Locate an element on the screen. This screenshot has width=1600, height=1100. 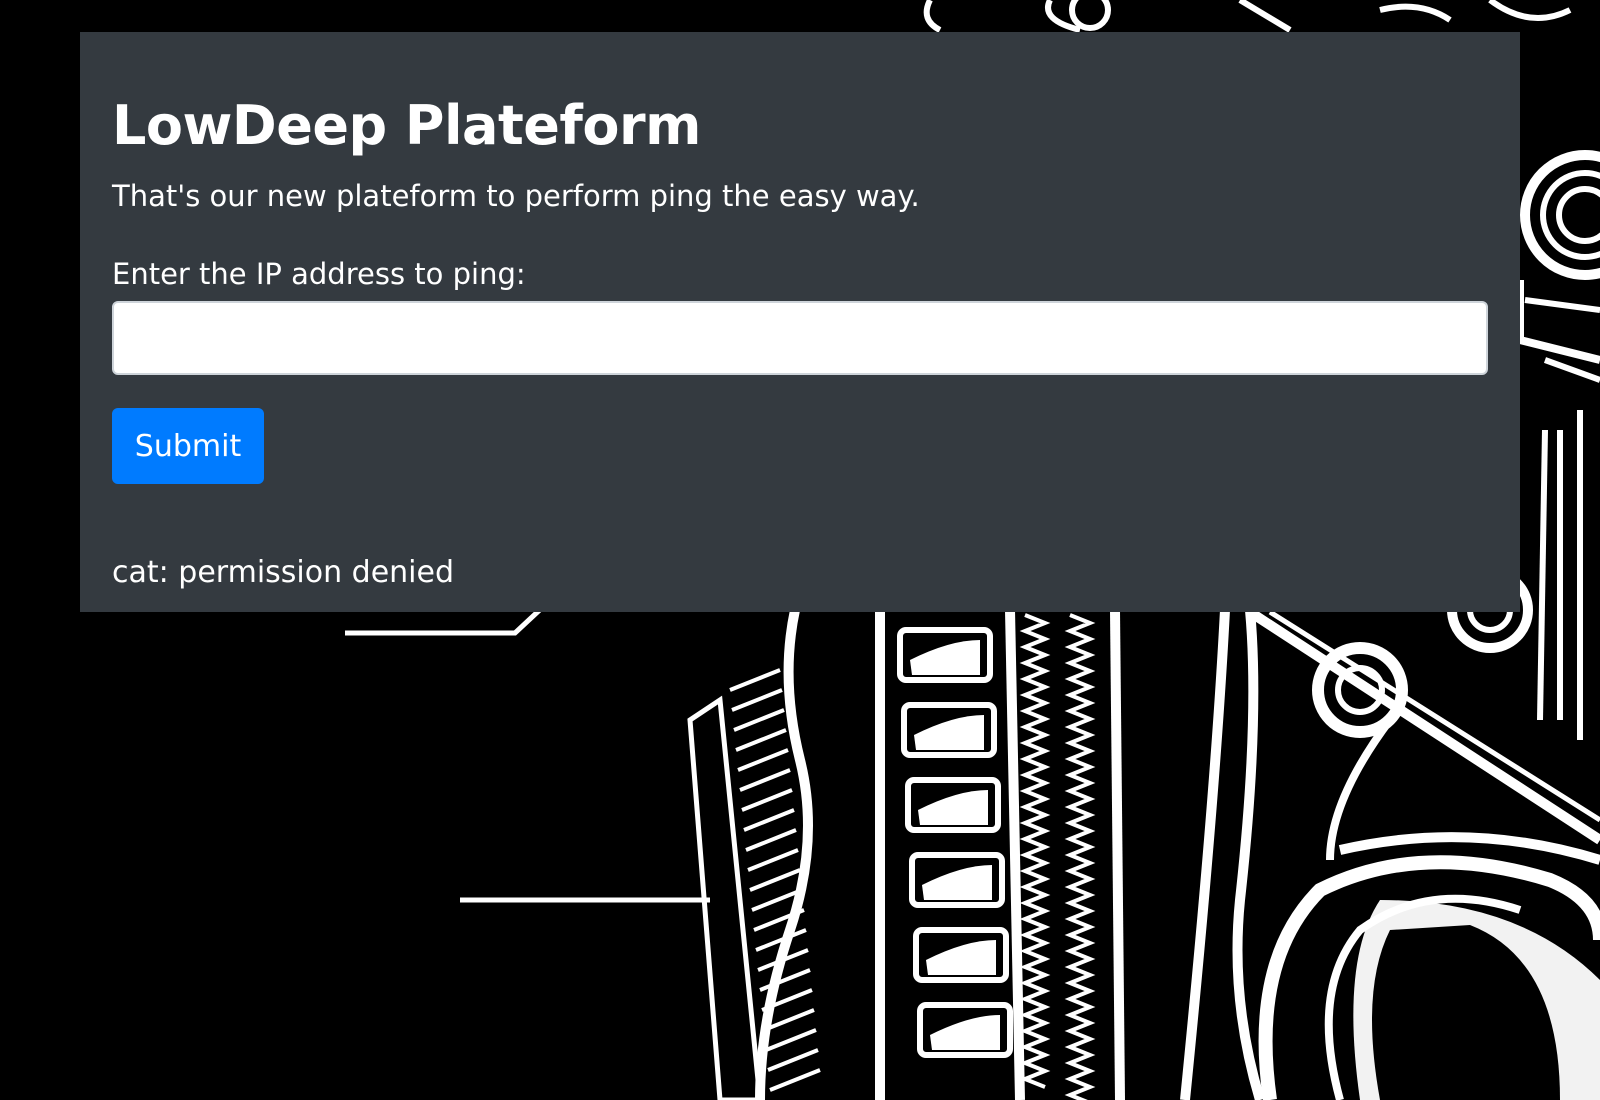
page-title: LowDeep Plateform is located at coordinates (406, 125).